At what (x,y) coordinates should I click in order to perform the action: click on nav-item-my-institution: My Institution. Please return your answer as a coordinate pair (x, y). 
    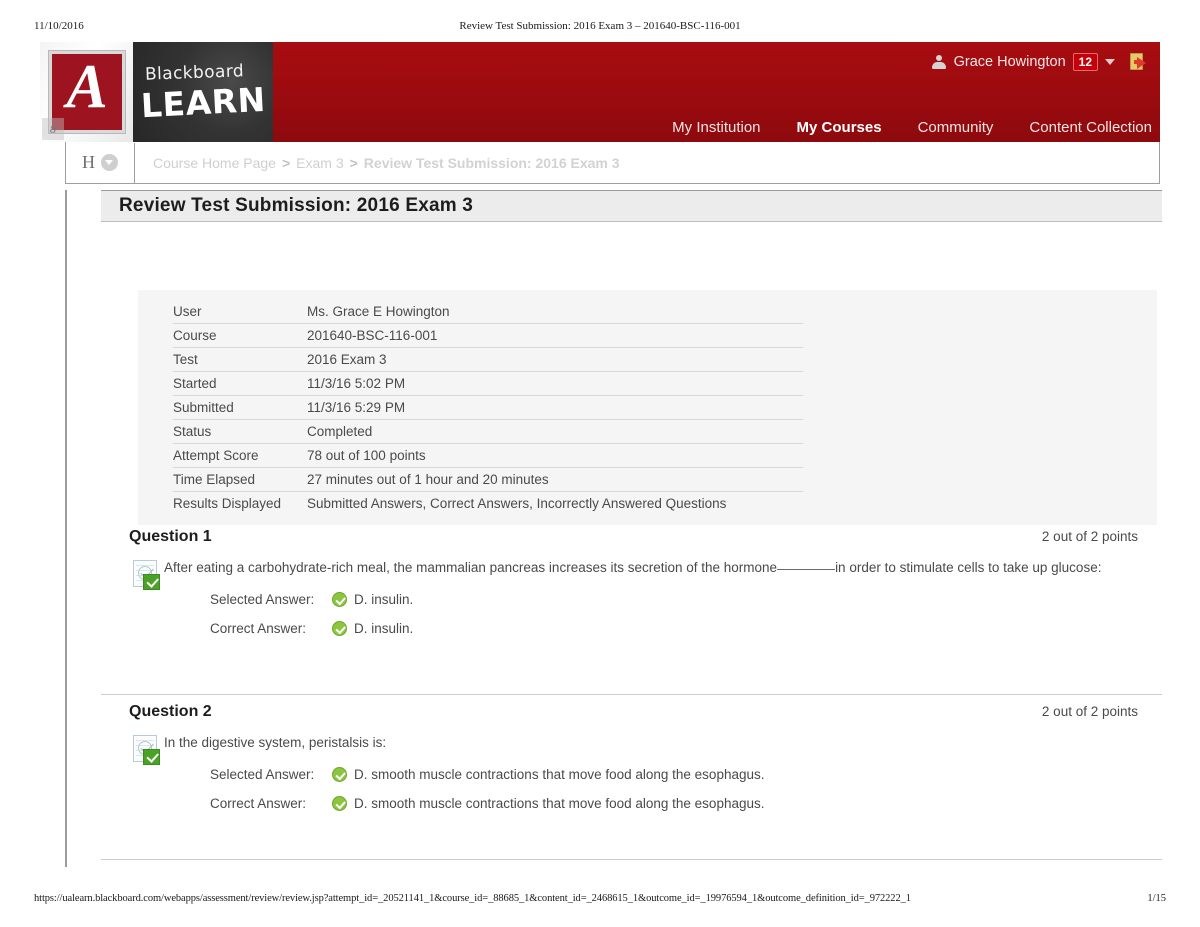
    Looking at the image, I should click on (716, 127).